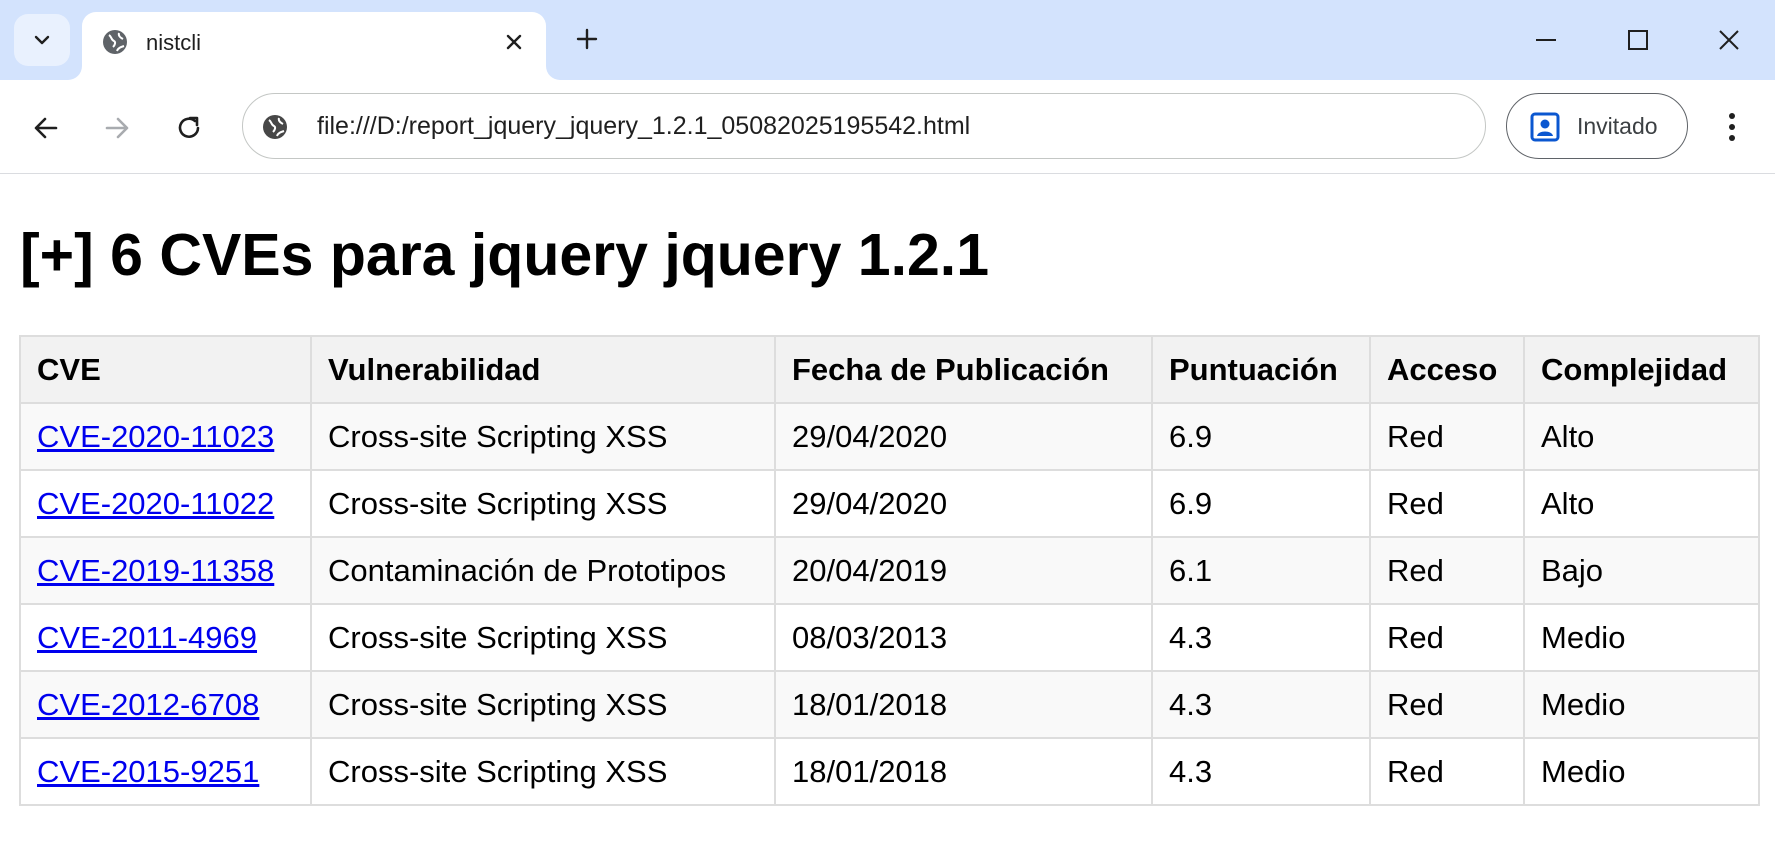 This screenshot has width=1775, height=862. I want to click on chevron-down-icon, so click(42, 40).